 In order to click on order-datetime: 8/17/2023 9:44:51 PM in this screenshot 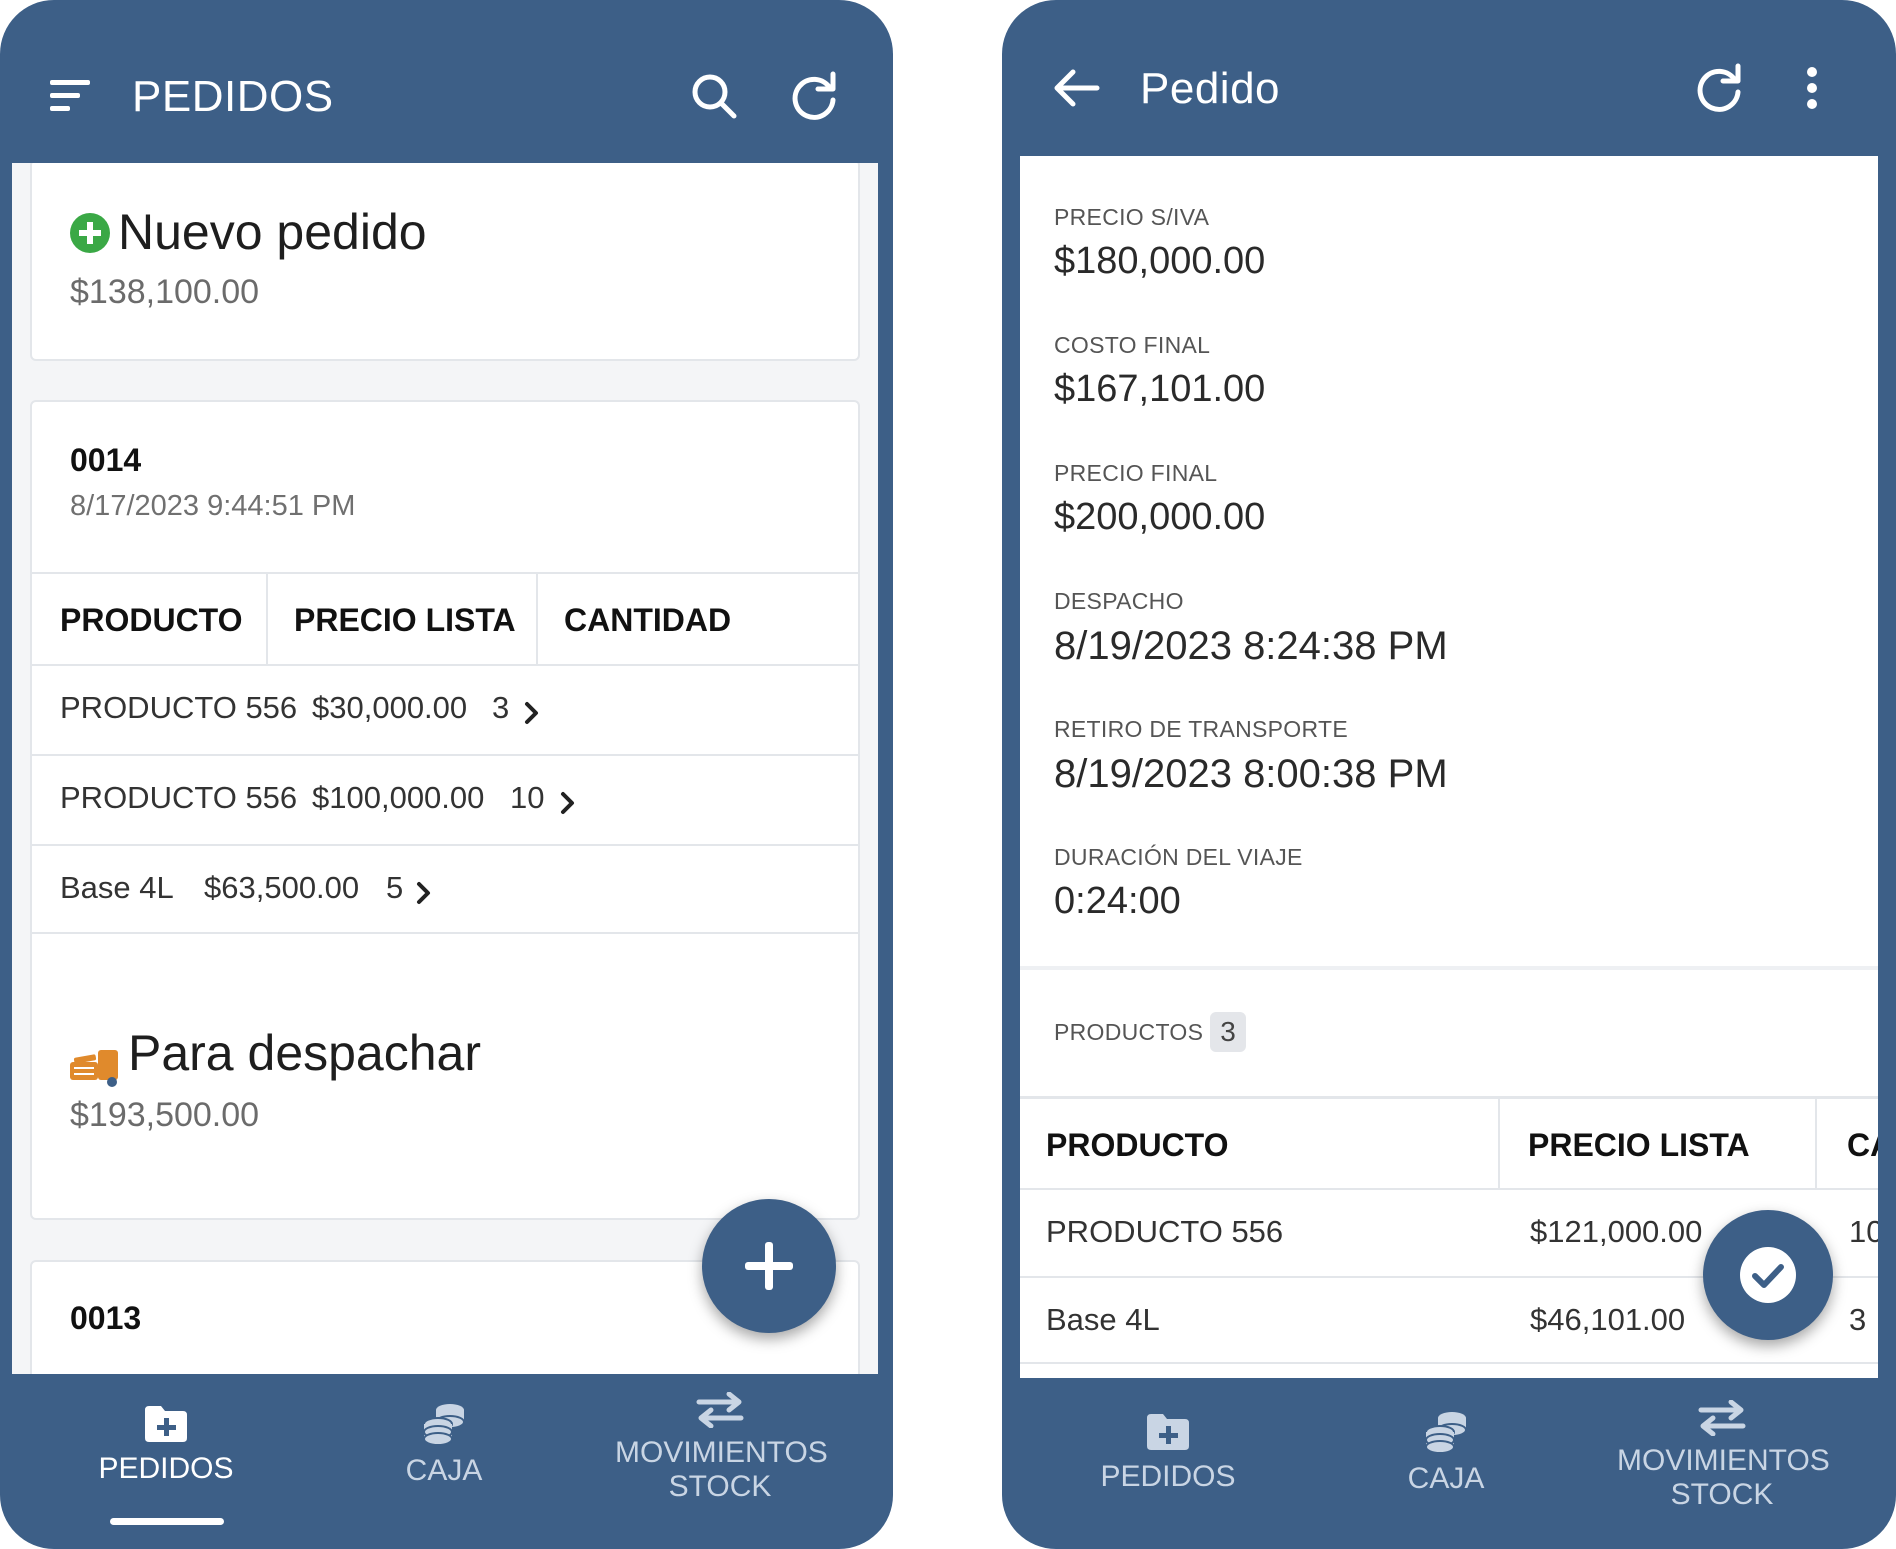, I will do `click(213, 506)`.